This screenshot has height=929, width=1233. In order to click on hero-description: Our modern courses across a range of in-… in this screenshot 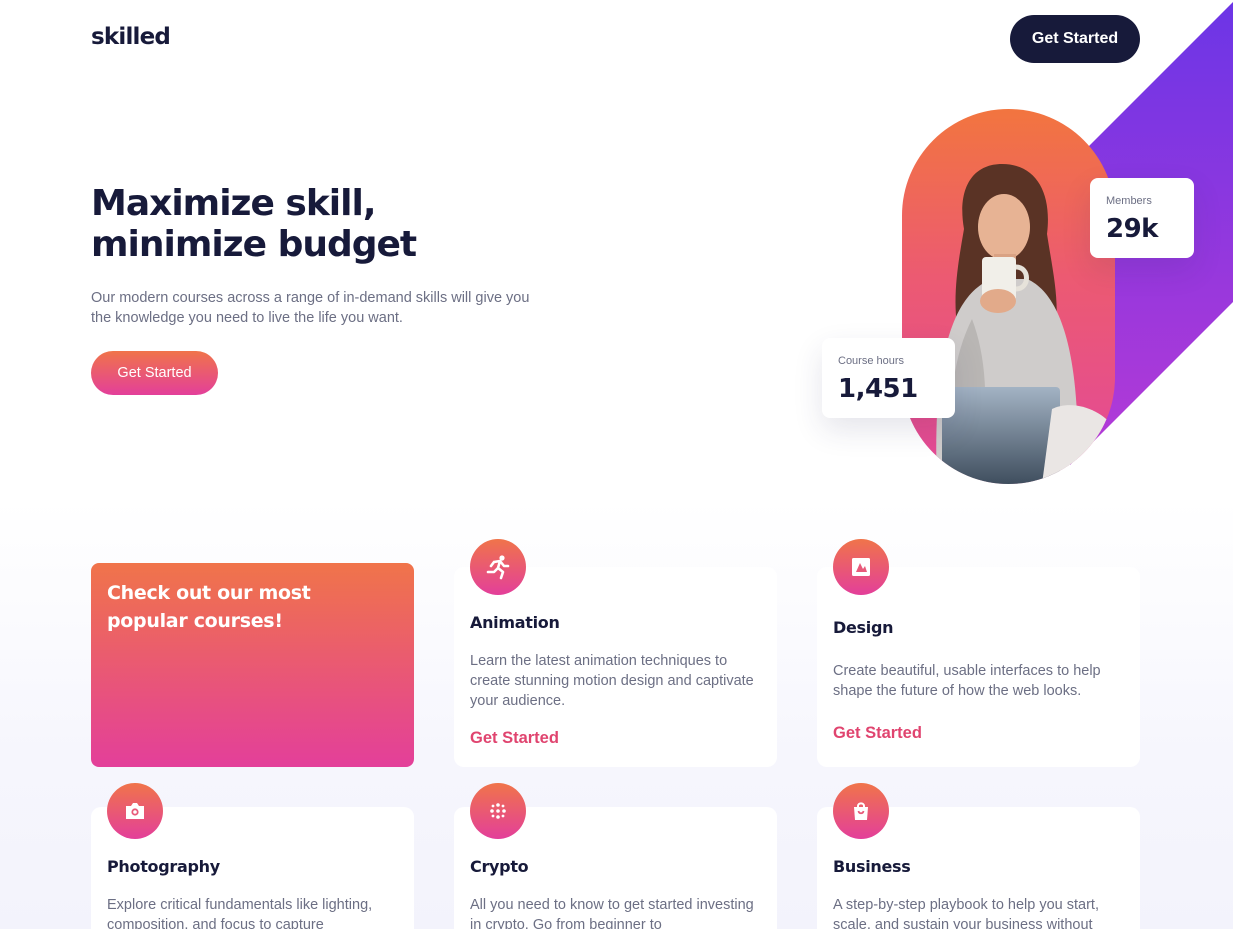, I will do `click(310, 308)`.